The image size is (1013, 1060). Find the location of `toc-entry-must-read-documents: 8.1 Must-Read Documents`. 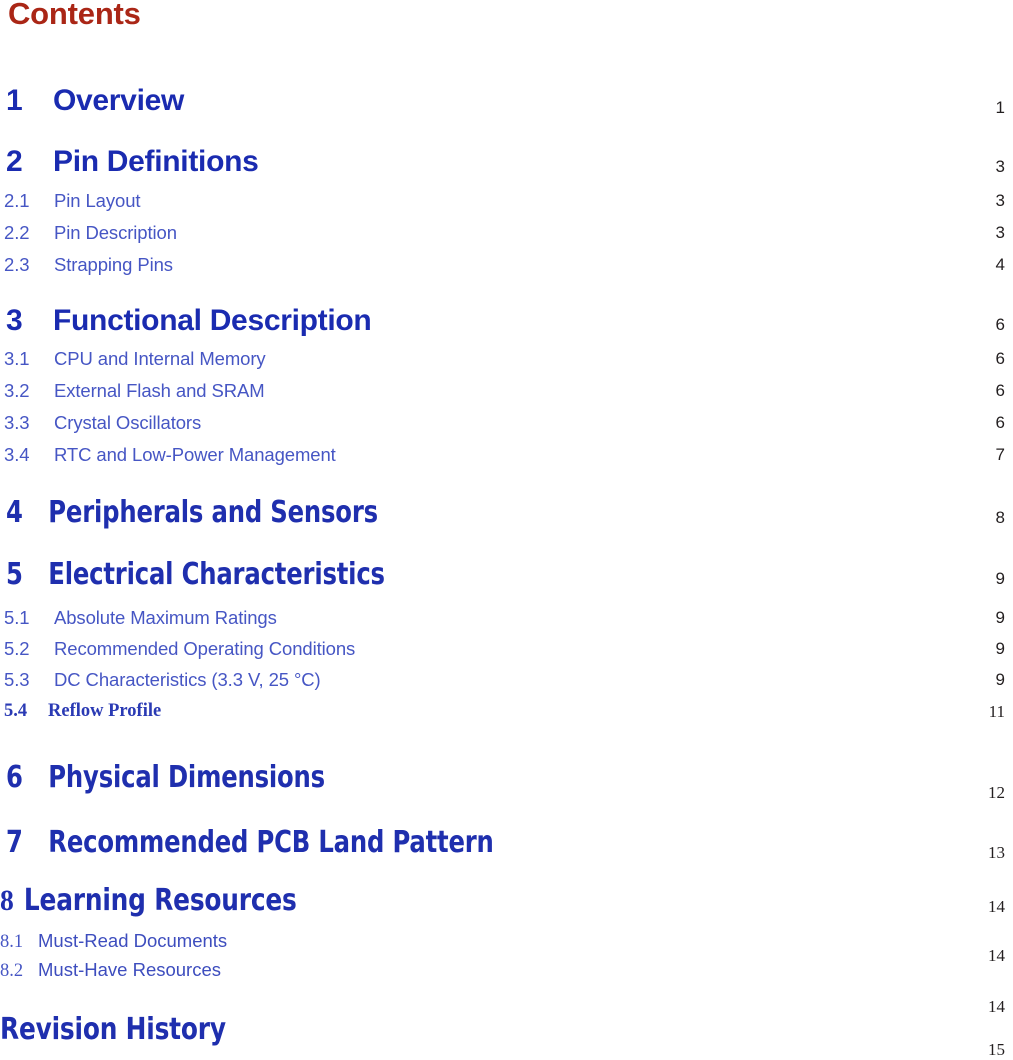

toc-entry-must-read-documents: 8.1 Must-Read Documents is located at coordinates (113, 941).